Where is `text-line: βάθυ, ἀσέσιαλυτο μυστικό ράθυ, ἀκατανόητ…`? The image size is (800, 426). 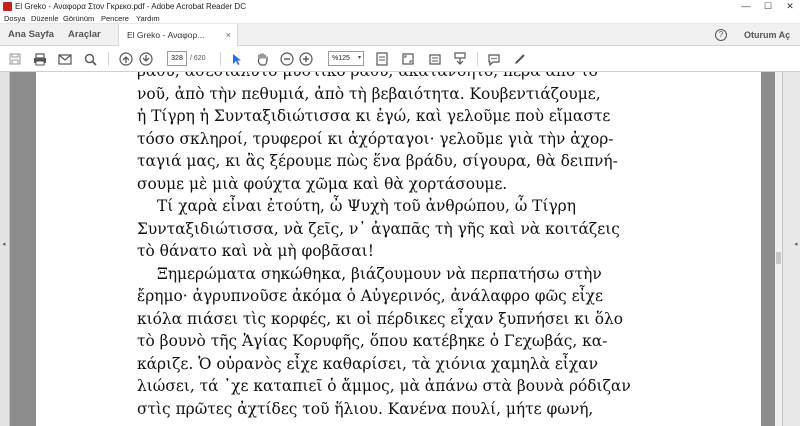 text-line: βάθυ, ἀσέσιαλυτο μυστικό ράθυ, ἀκατανόητ… is located at coordinates (377, 77).